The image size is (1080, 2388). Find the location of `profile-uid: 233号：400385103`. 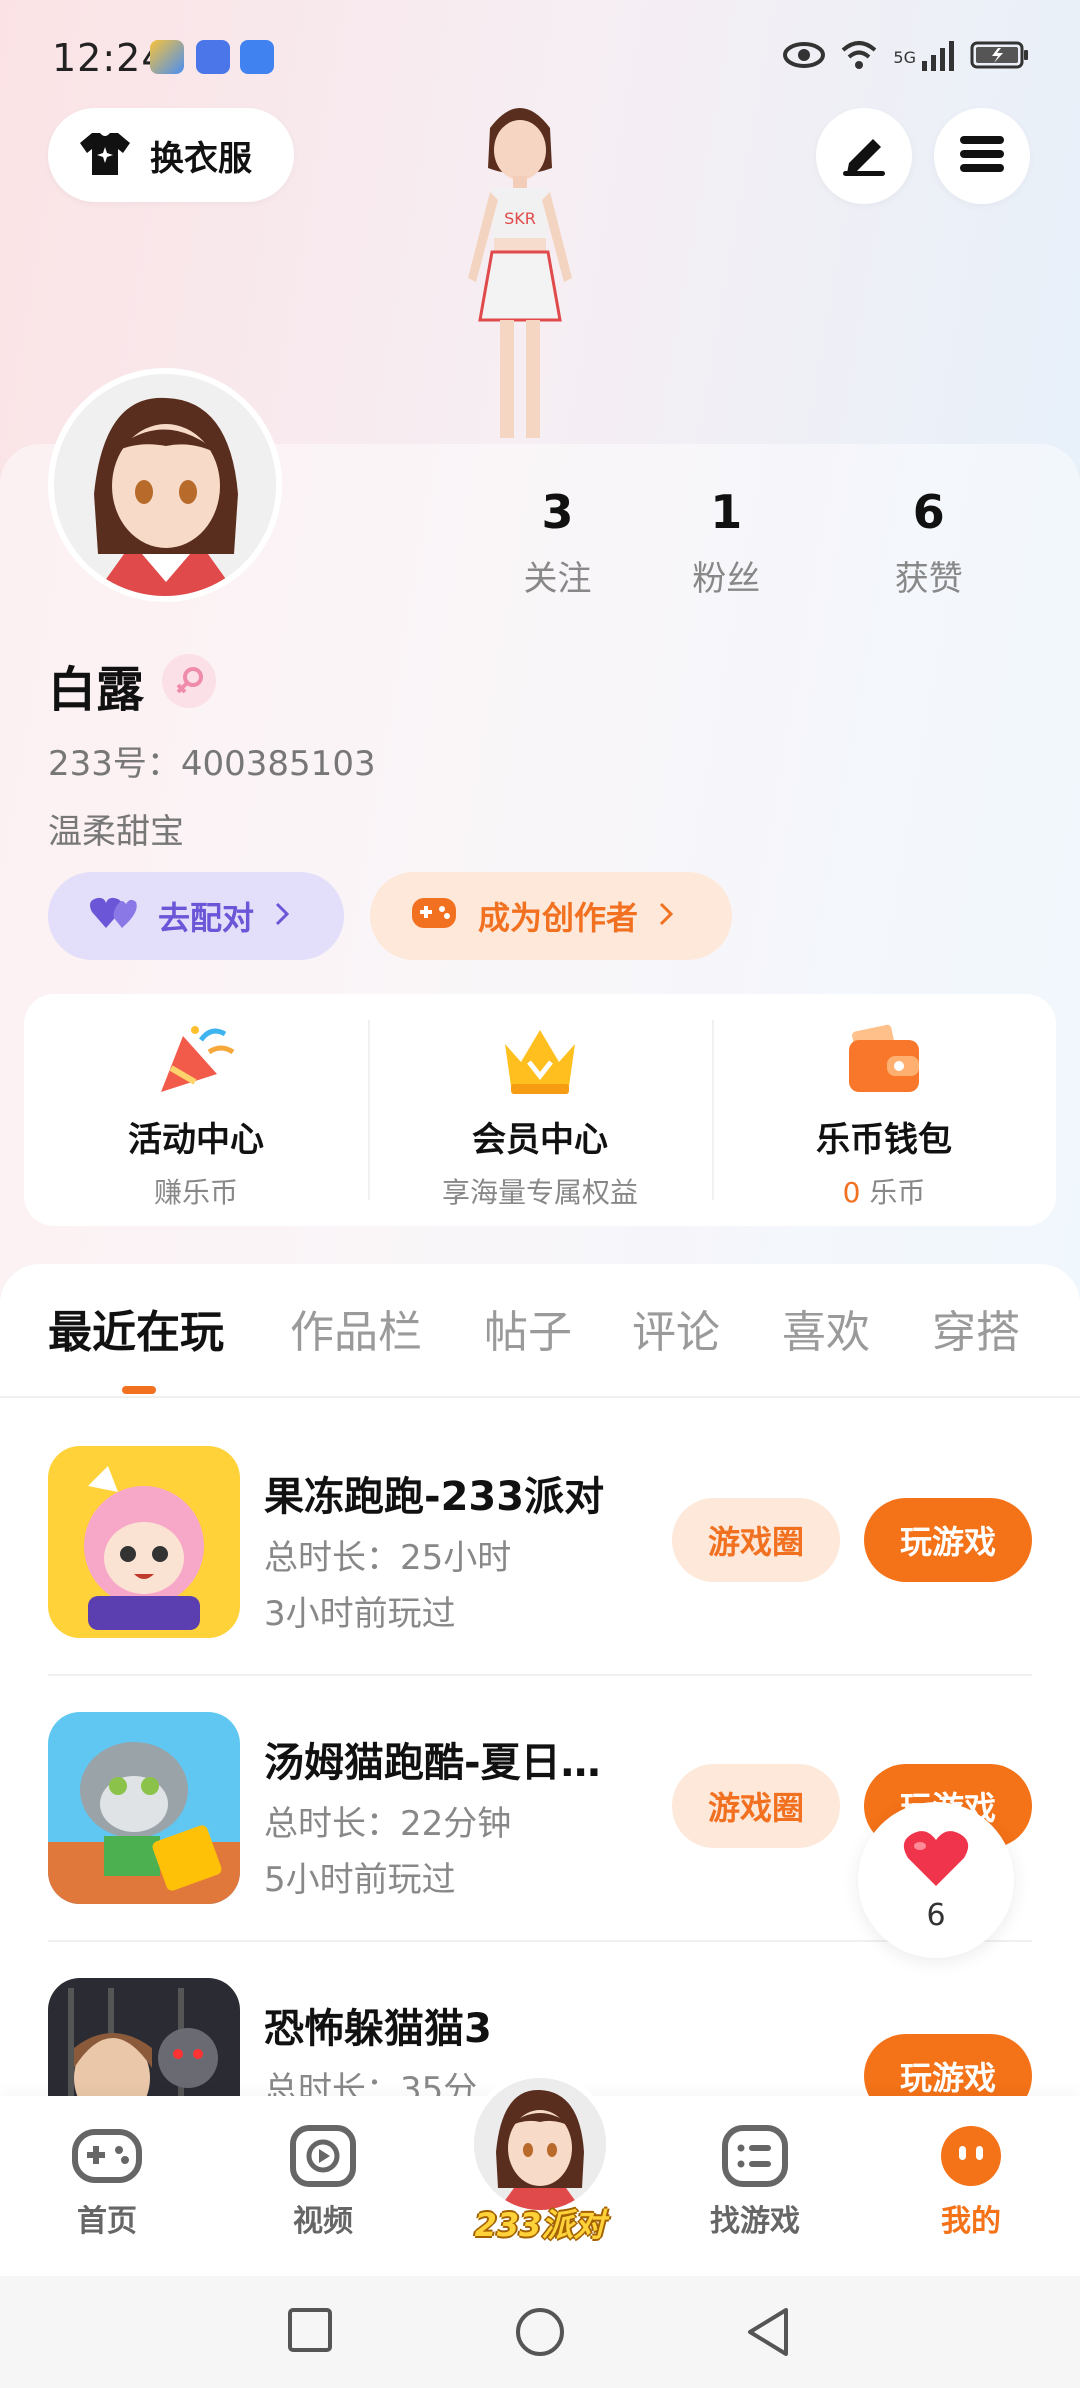

profile-uid: 233号：400385103 is located at coordinates (212, 764).